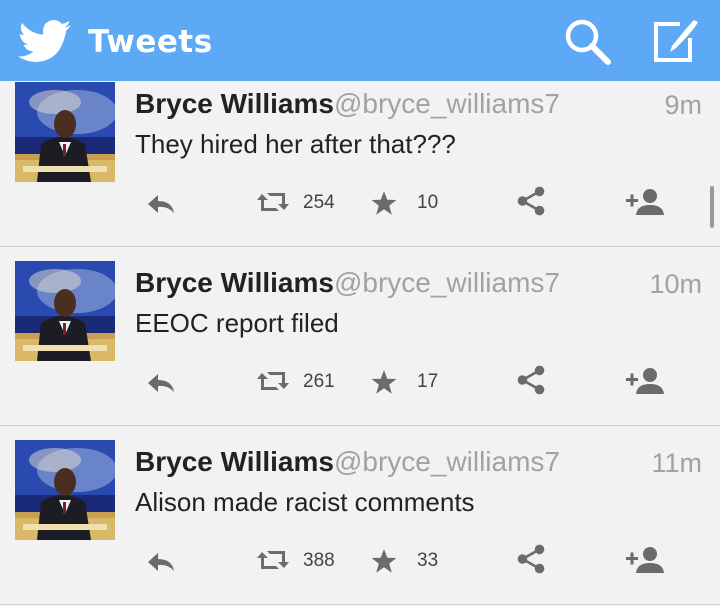  What do you see at coordinates (319, 560) in the screenshot?
I see `retweet-count: 388` at bounding box center [319, 560].